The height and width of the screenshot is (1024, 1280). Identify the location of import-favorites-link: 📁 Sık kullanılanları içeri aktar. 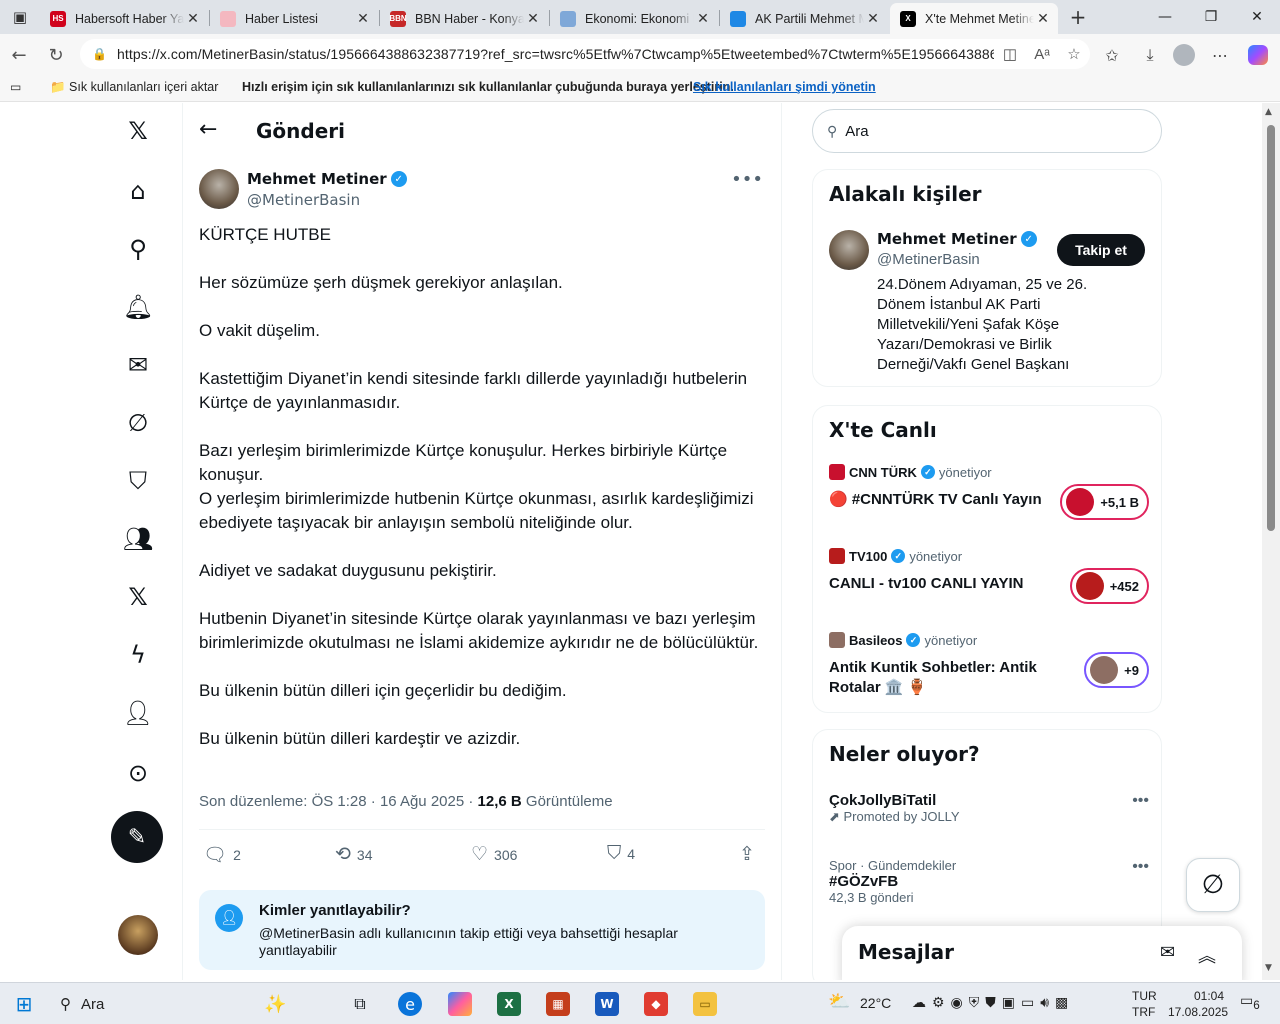
(134, 87).